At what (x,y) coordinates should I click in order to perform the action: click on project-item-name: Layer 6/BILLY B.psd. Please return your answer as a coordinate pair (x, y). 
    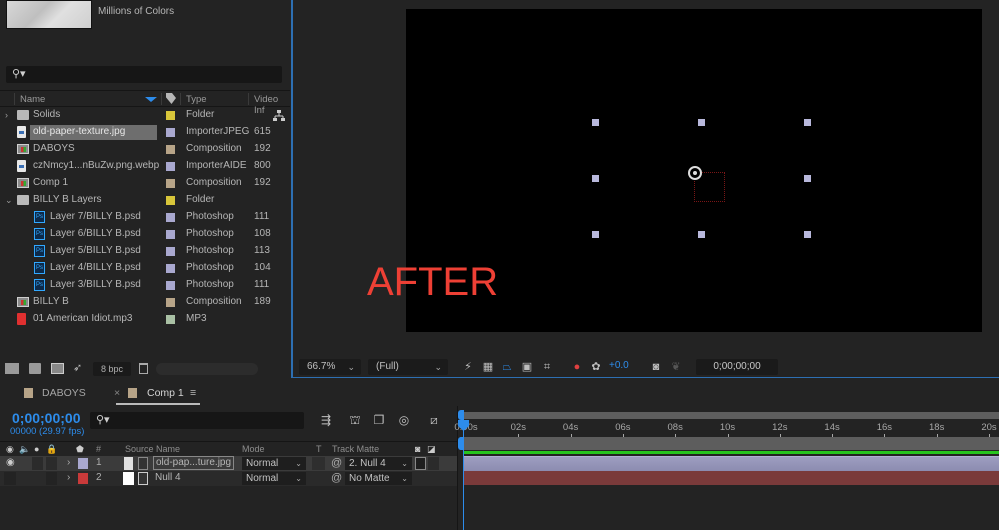
    Looking at the image, I should click on (95, 233).